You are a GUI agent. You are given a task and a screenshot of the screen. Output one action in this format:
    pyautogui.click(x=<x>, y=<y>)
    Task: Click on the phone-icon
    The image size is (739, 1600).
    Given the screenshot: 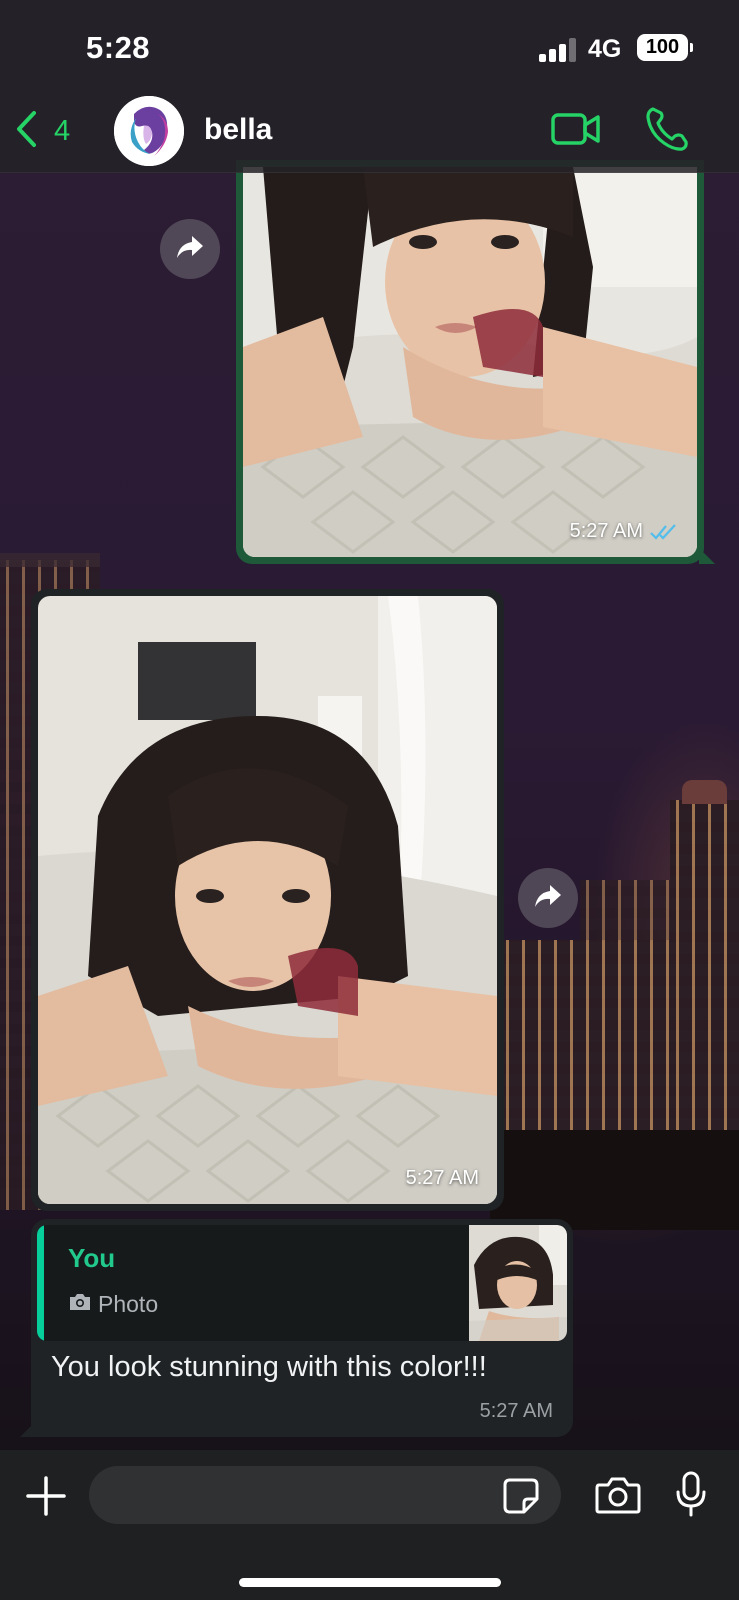 What is the action you would take?
    pyautogui.click(x=667, y=132)
    